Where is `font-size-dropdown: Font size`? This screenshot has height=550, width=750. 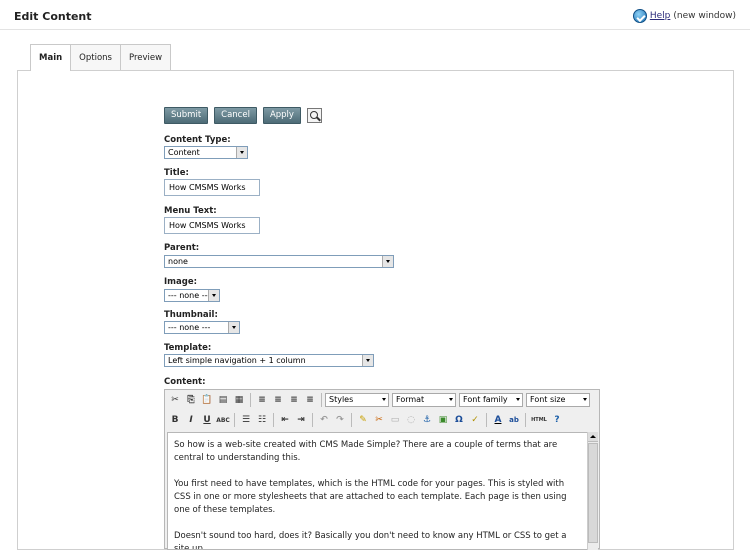
font-size-dropdown: Font size is located at coordinates (558, 400).